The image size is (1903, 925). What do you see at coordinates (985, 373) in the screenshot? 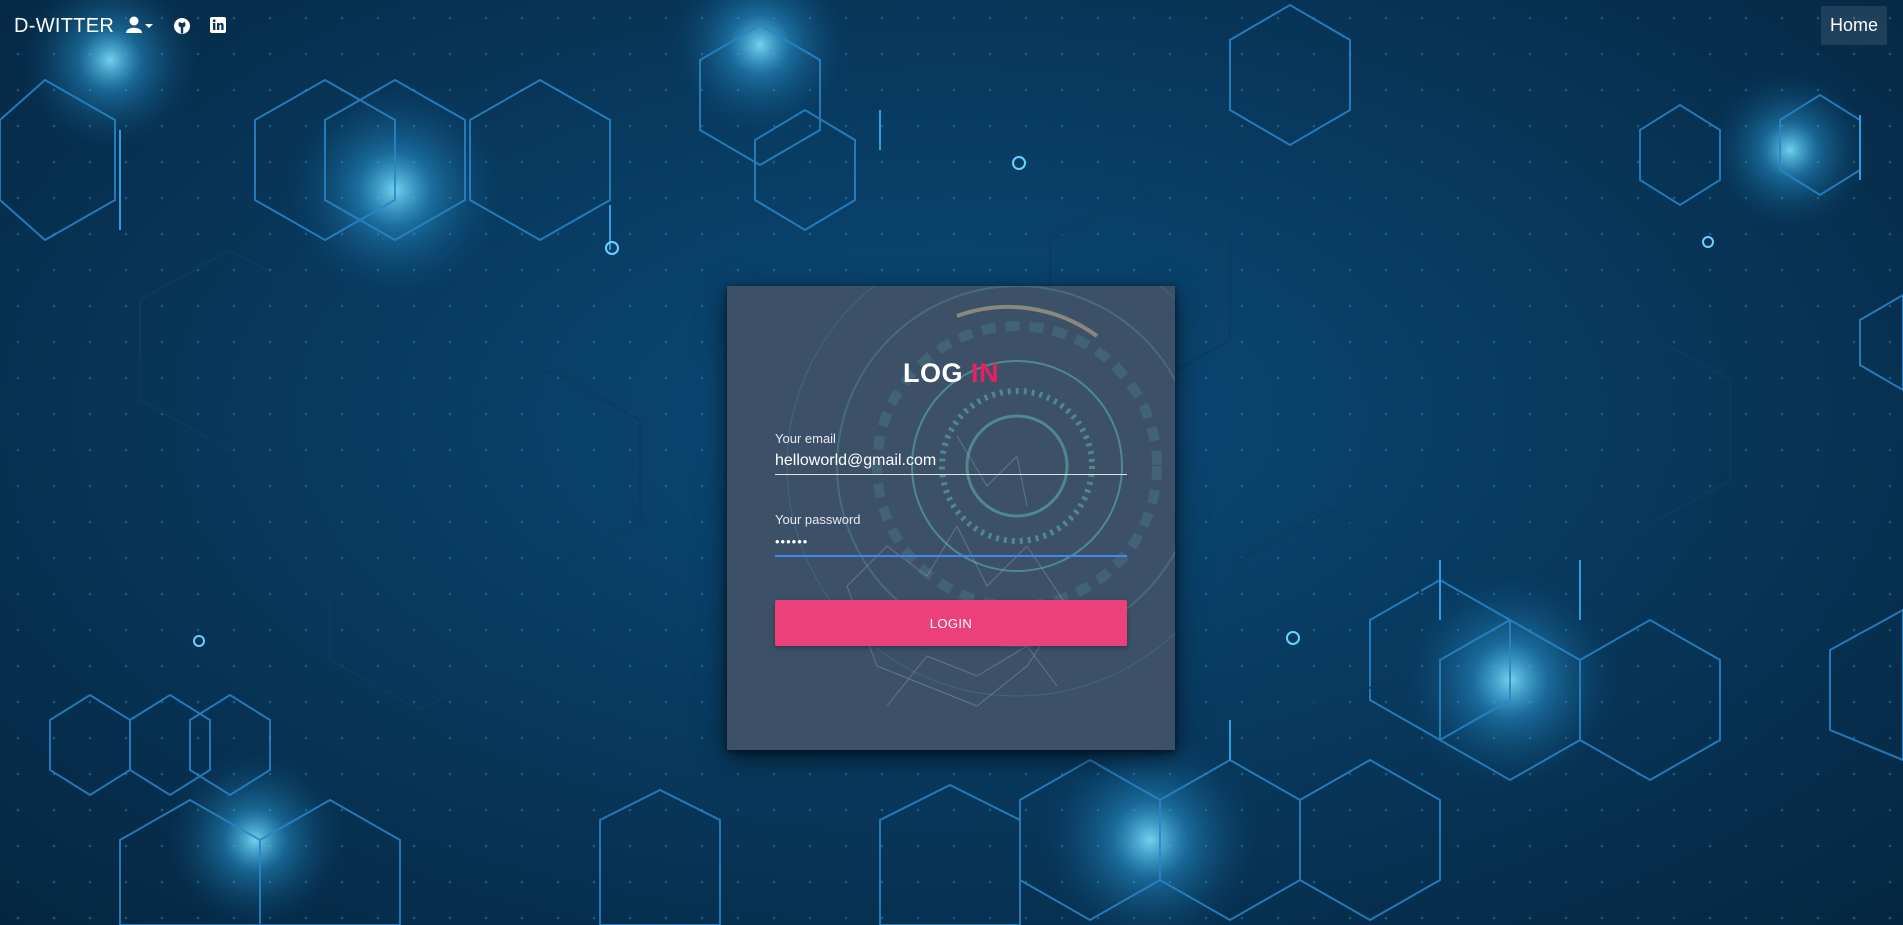
I see `title-in: IN` at bounding box center [985, 373].